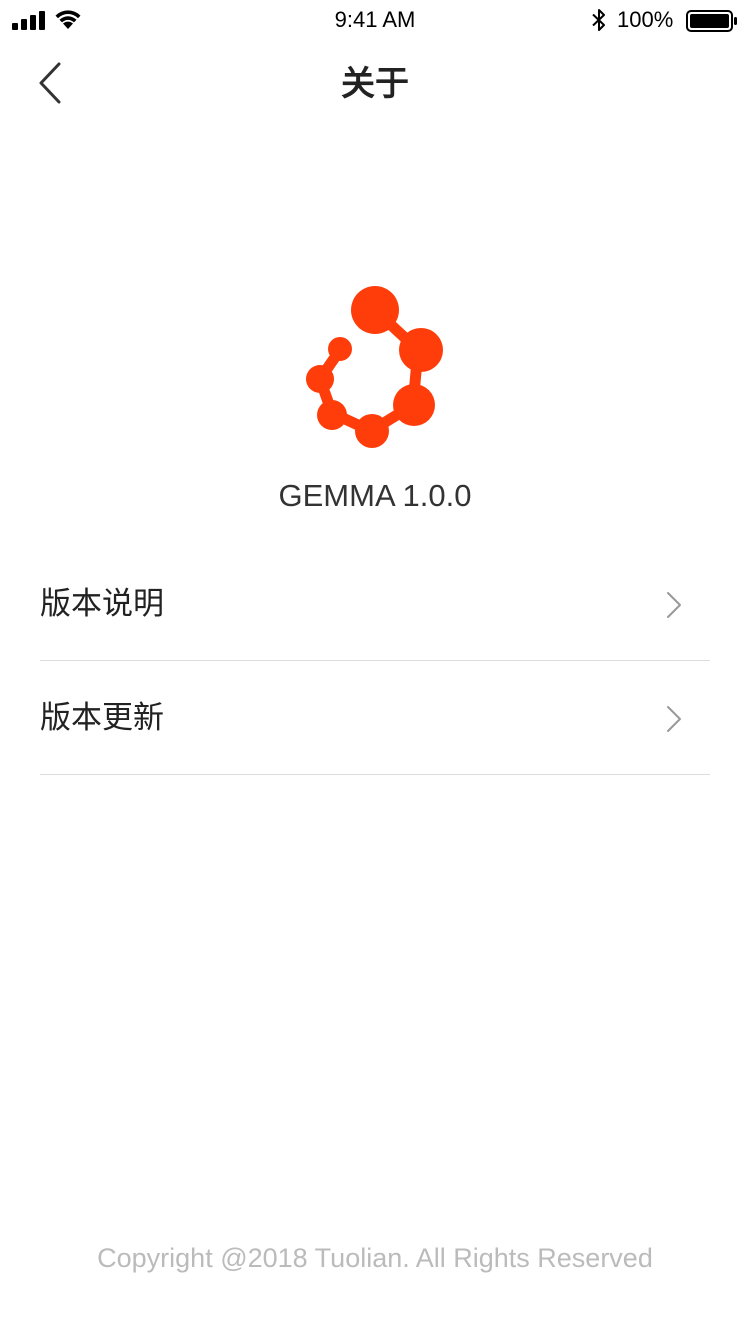 The image size is (750, 1334). What do you see at coordinates (711, 21) in the screenshot?
I see `battery-icon` at bounding box center [711, 21].